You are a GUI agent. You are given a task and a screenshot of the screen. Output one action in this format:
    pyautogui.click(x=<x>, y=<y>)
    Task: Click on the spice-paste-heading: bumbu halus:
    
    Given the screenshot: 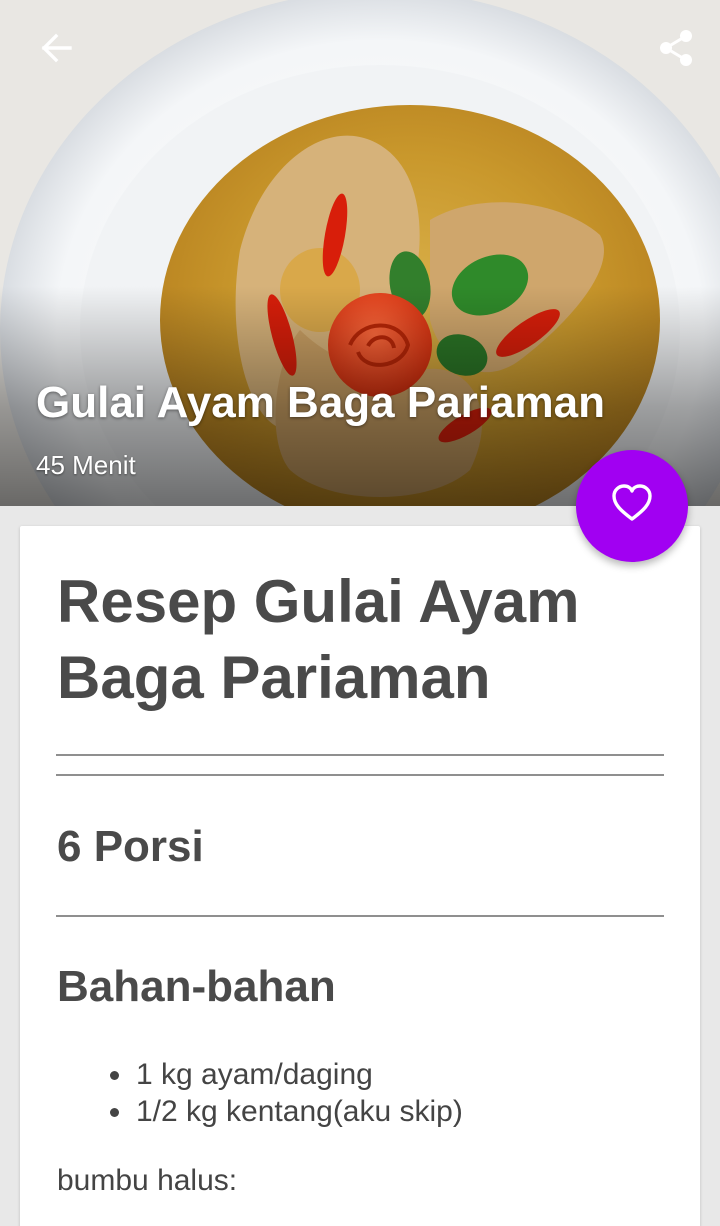 What is the action you would take?
    pyautogui.click(x=147, y=1180)
    